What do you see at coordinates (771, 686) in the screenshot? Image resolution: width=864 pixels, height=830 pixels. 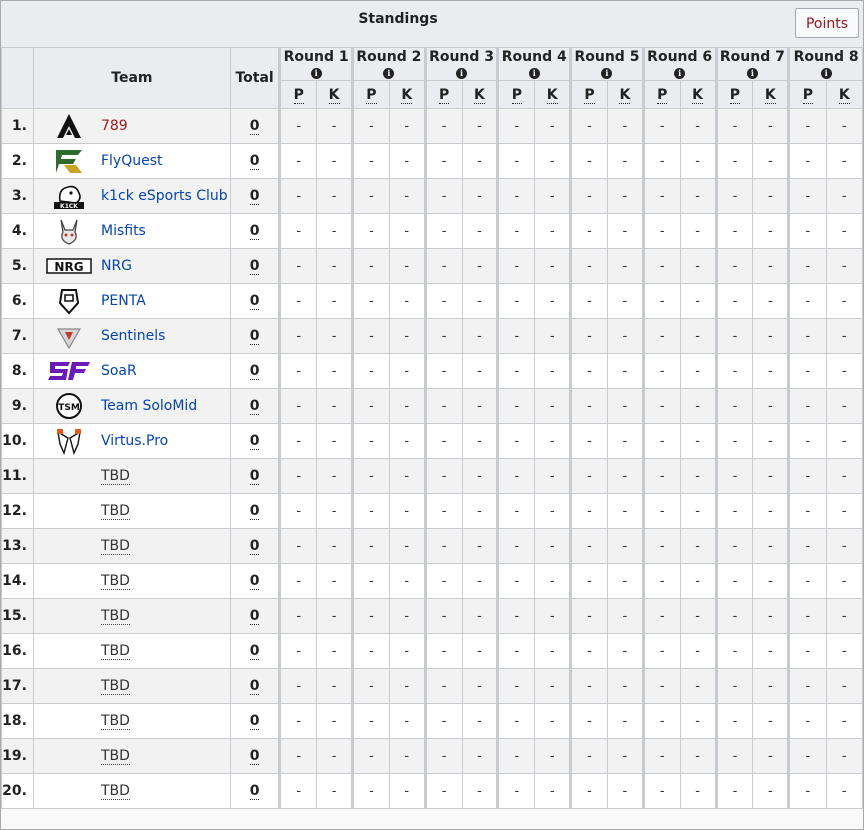 I see `round-7-k-cell: -` at bounding box center [771, 686].